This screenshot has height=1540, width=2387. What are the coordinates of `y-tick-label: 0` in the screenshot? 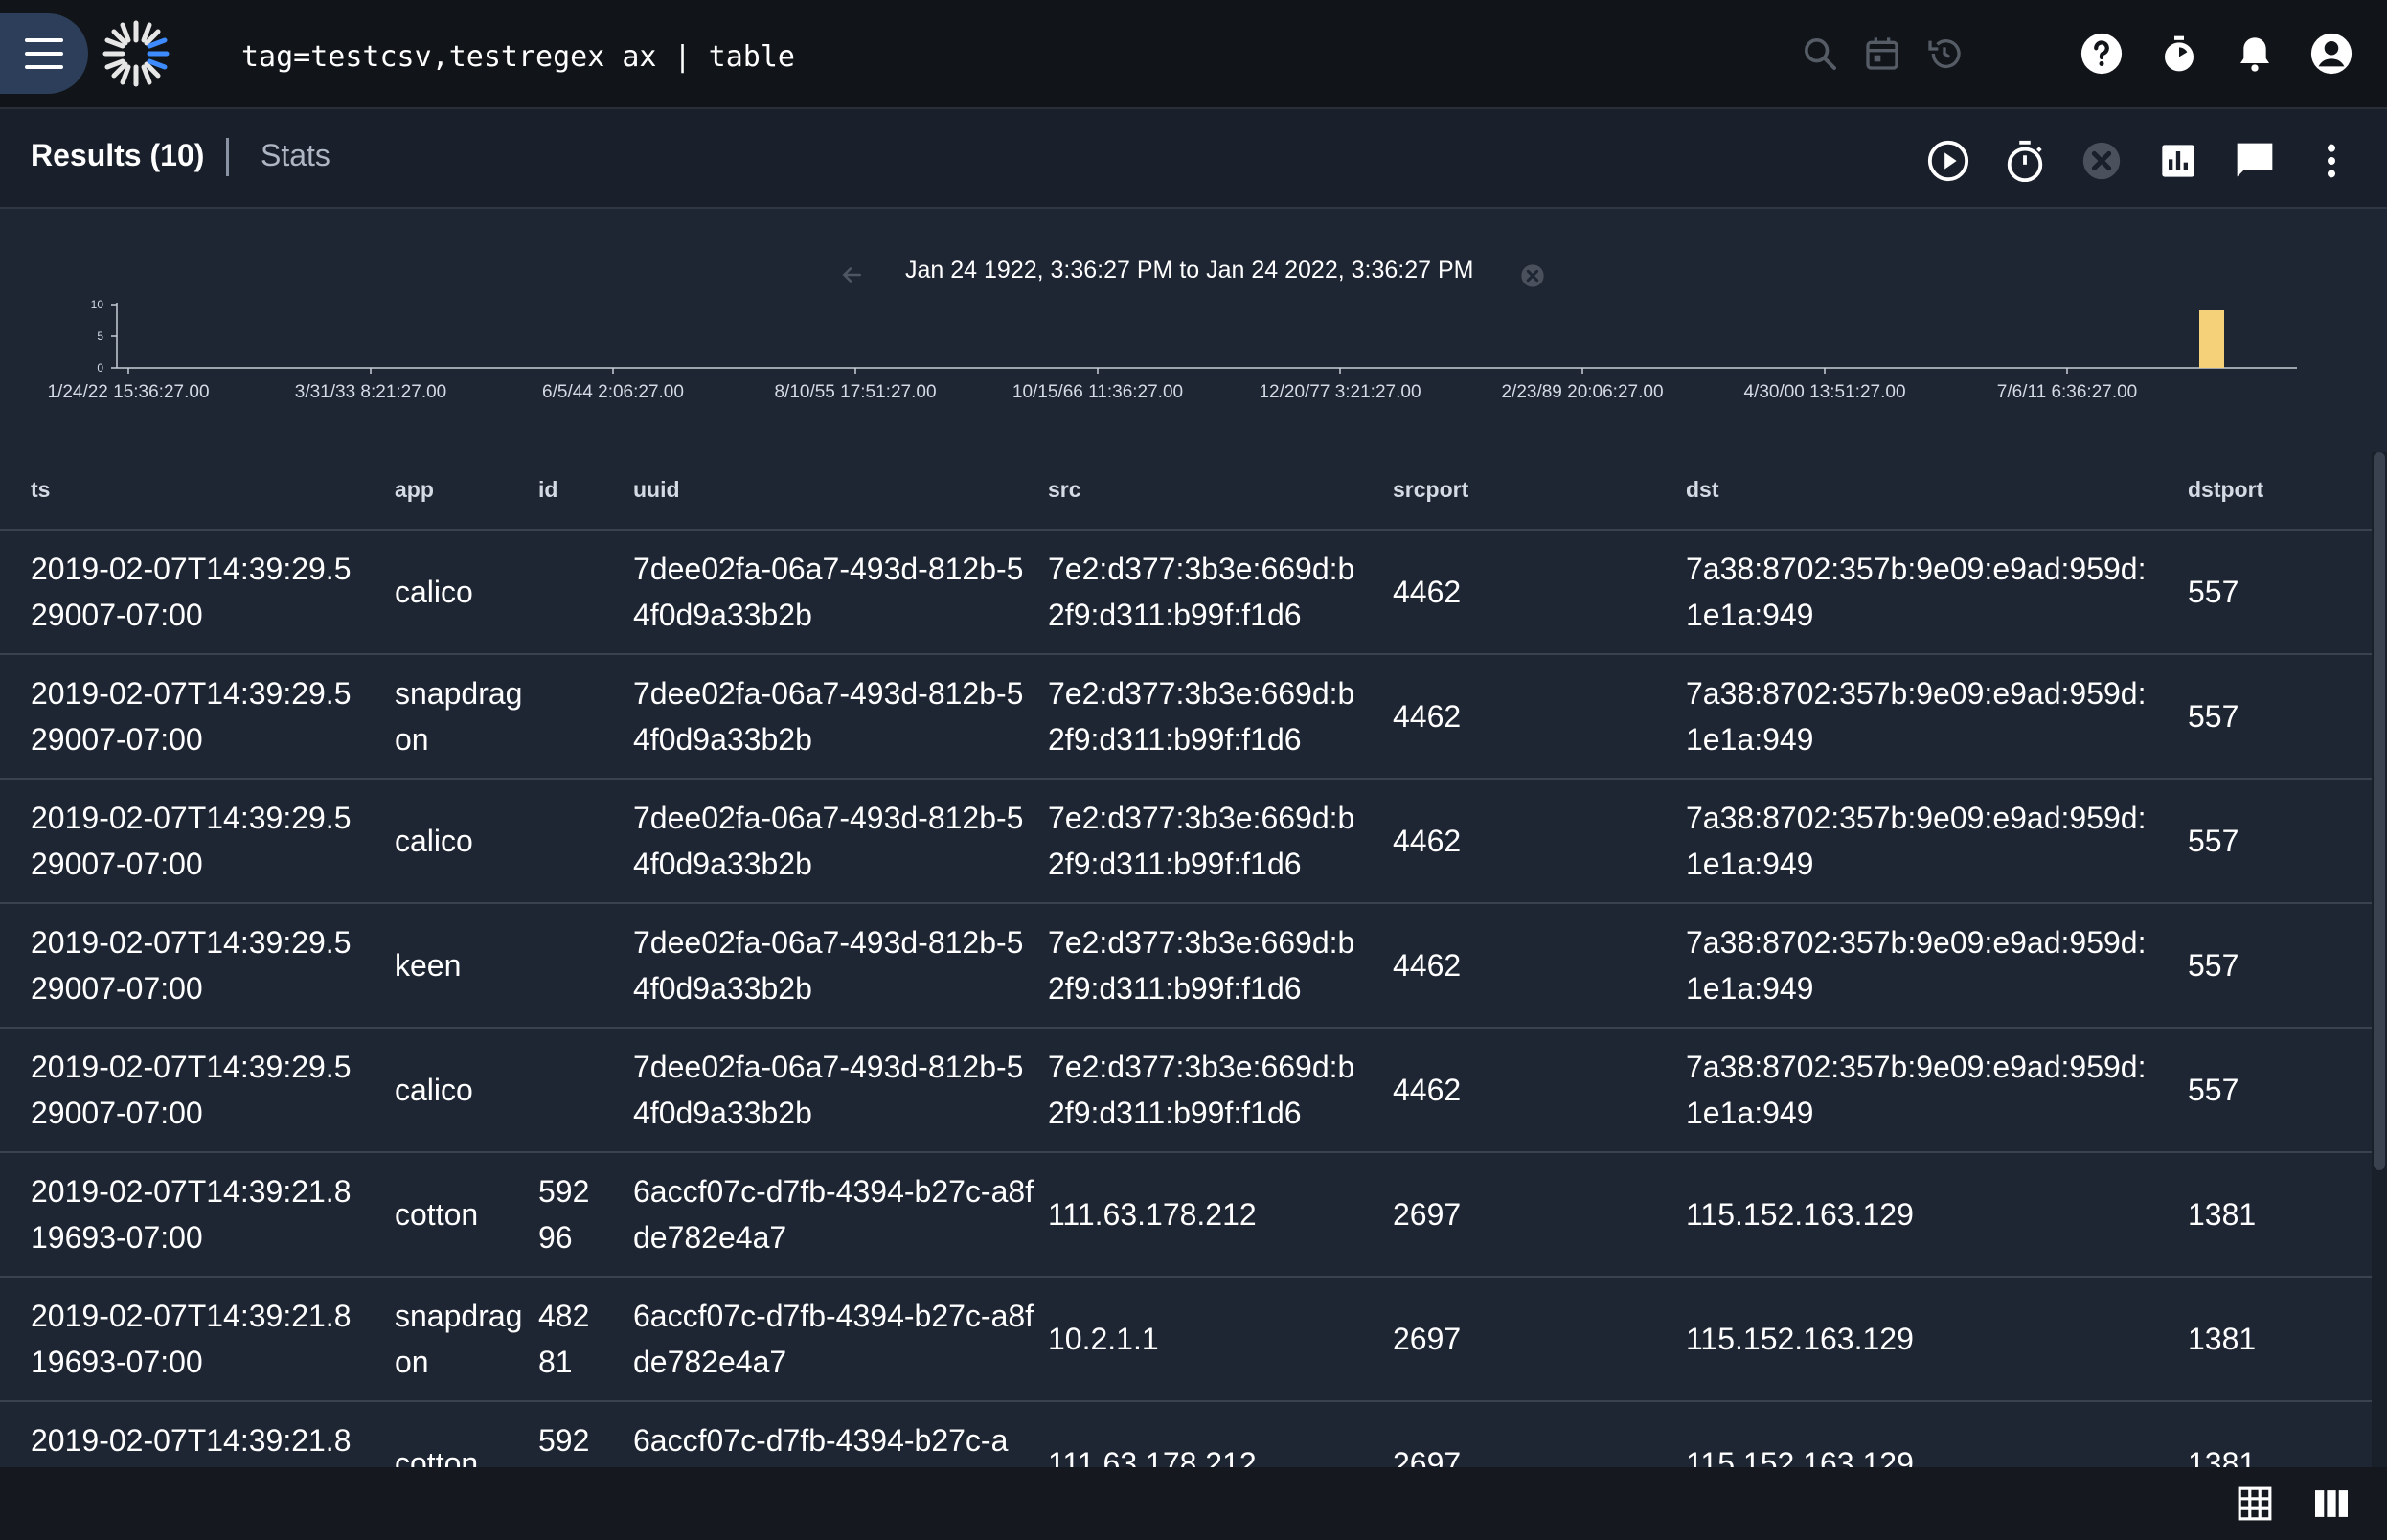 It's located at (100, 367).